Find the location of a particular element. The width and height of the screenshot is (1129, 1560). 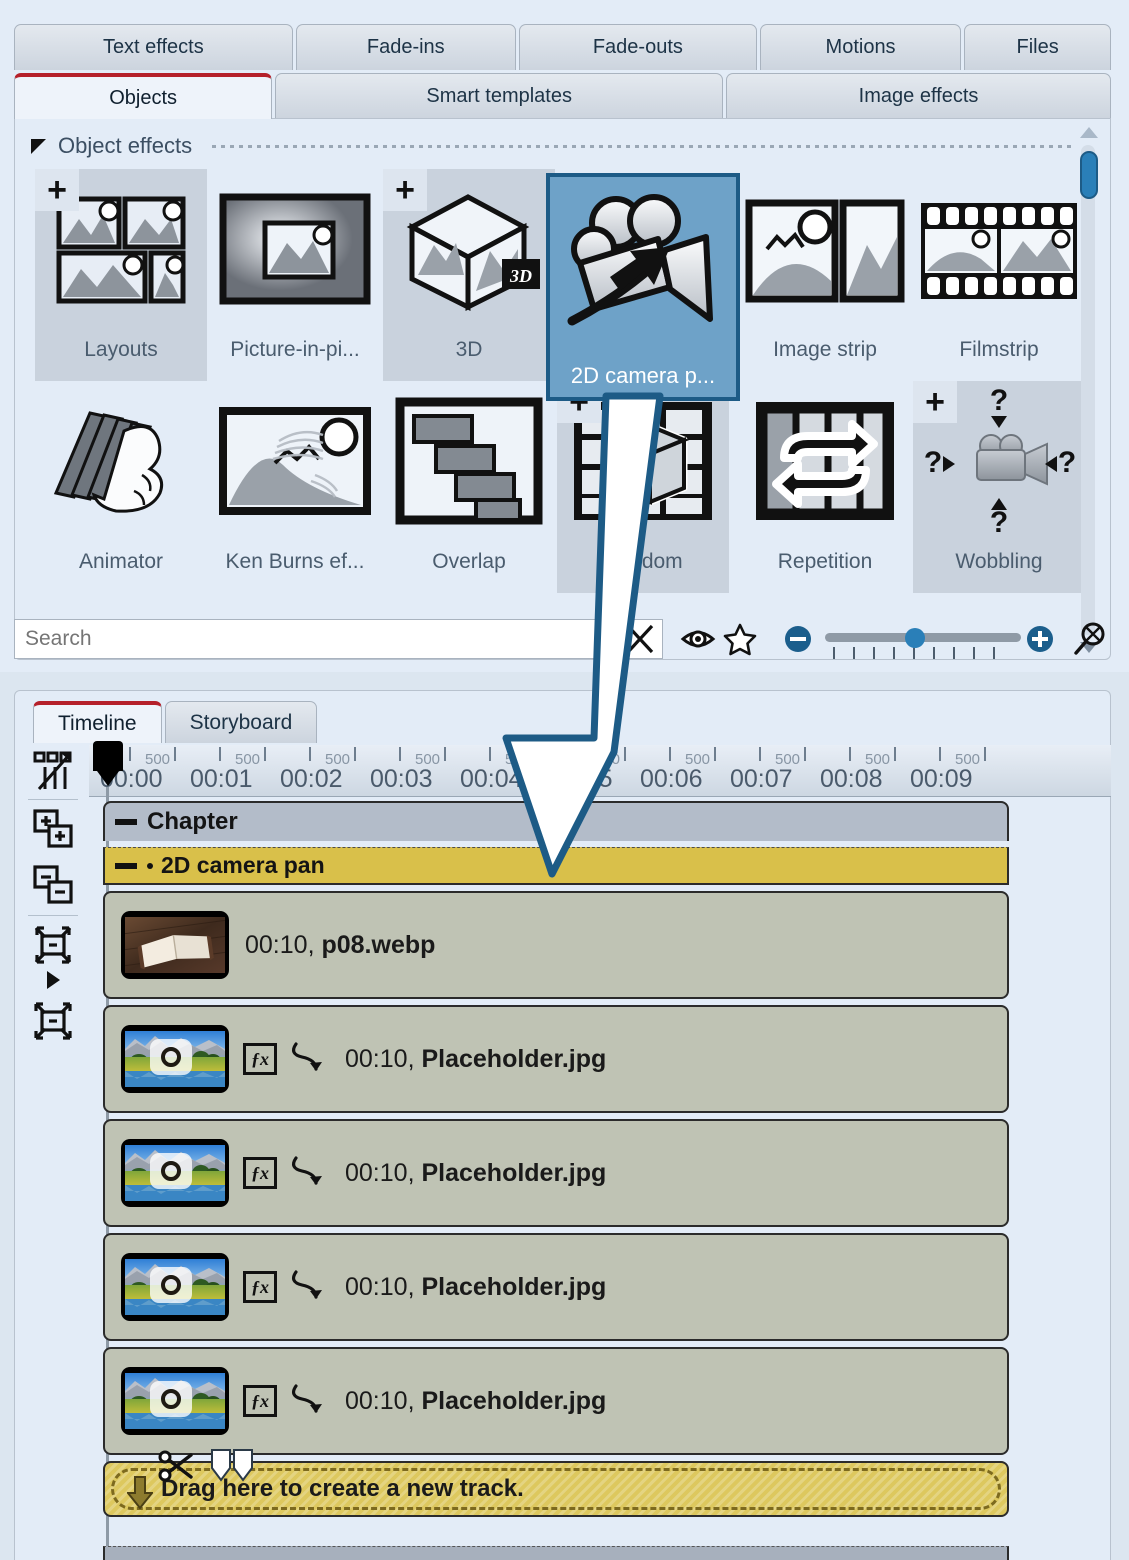

playhead-head is located at coordinates (108, 756).